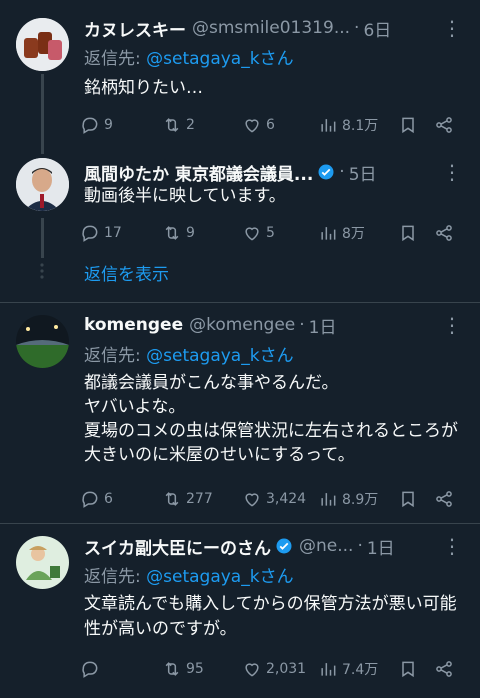 This screenshot has width=480, height=698. What do you see at coordinates (195, 669) in the screenshot?
I see `retweet-count: 95` at bounding box center [195, 669].